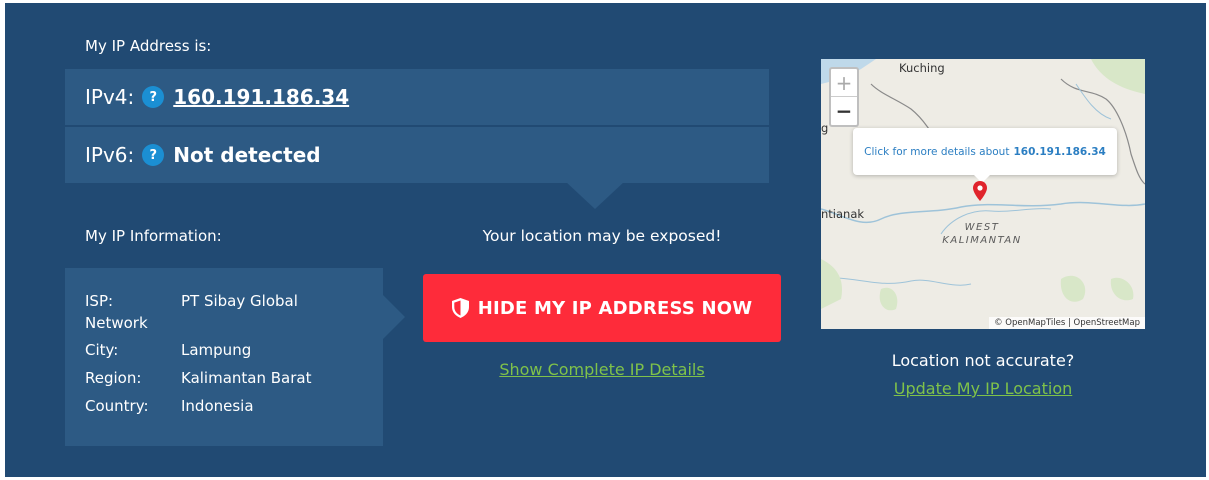 The height and width of the screenshot is (480, 1209). I want to click on info-row-country: Country: Indonesia, so click(234, 406).